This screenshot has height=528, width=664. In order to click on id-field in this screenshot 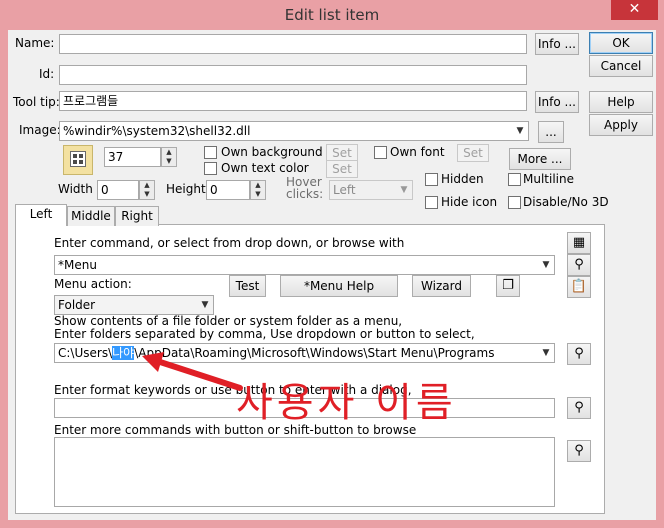, I will do `click(293, 75)`.